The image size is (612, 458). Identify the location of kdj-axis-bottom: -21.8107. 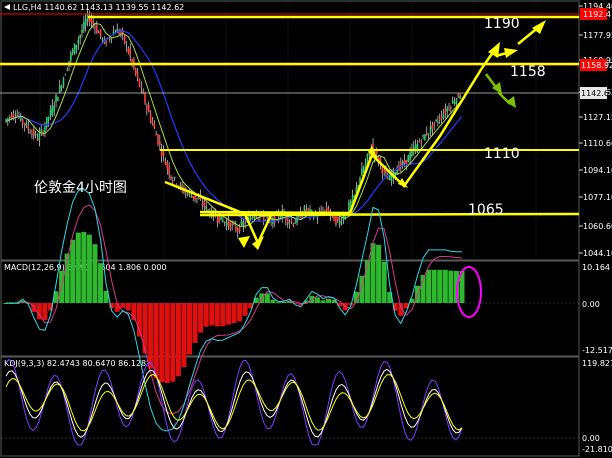
(597, 449).